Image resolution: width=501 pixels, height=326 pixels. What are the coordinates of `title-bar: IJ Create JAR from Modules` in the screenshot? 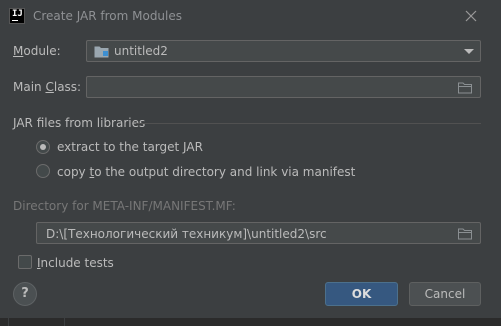 It's located at (250, 16).